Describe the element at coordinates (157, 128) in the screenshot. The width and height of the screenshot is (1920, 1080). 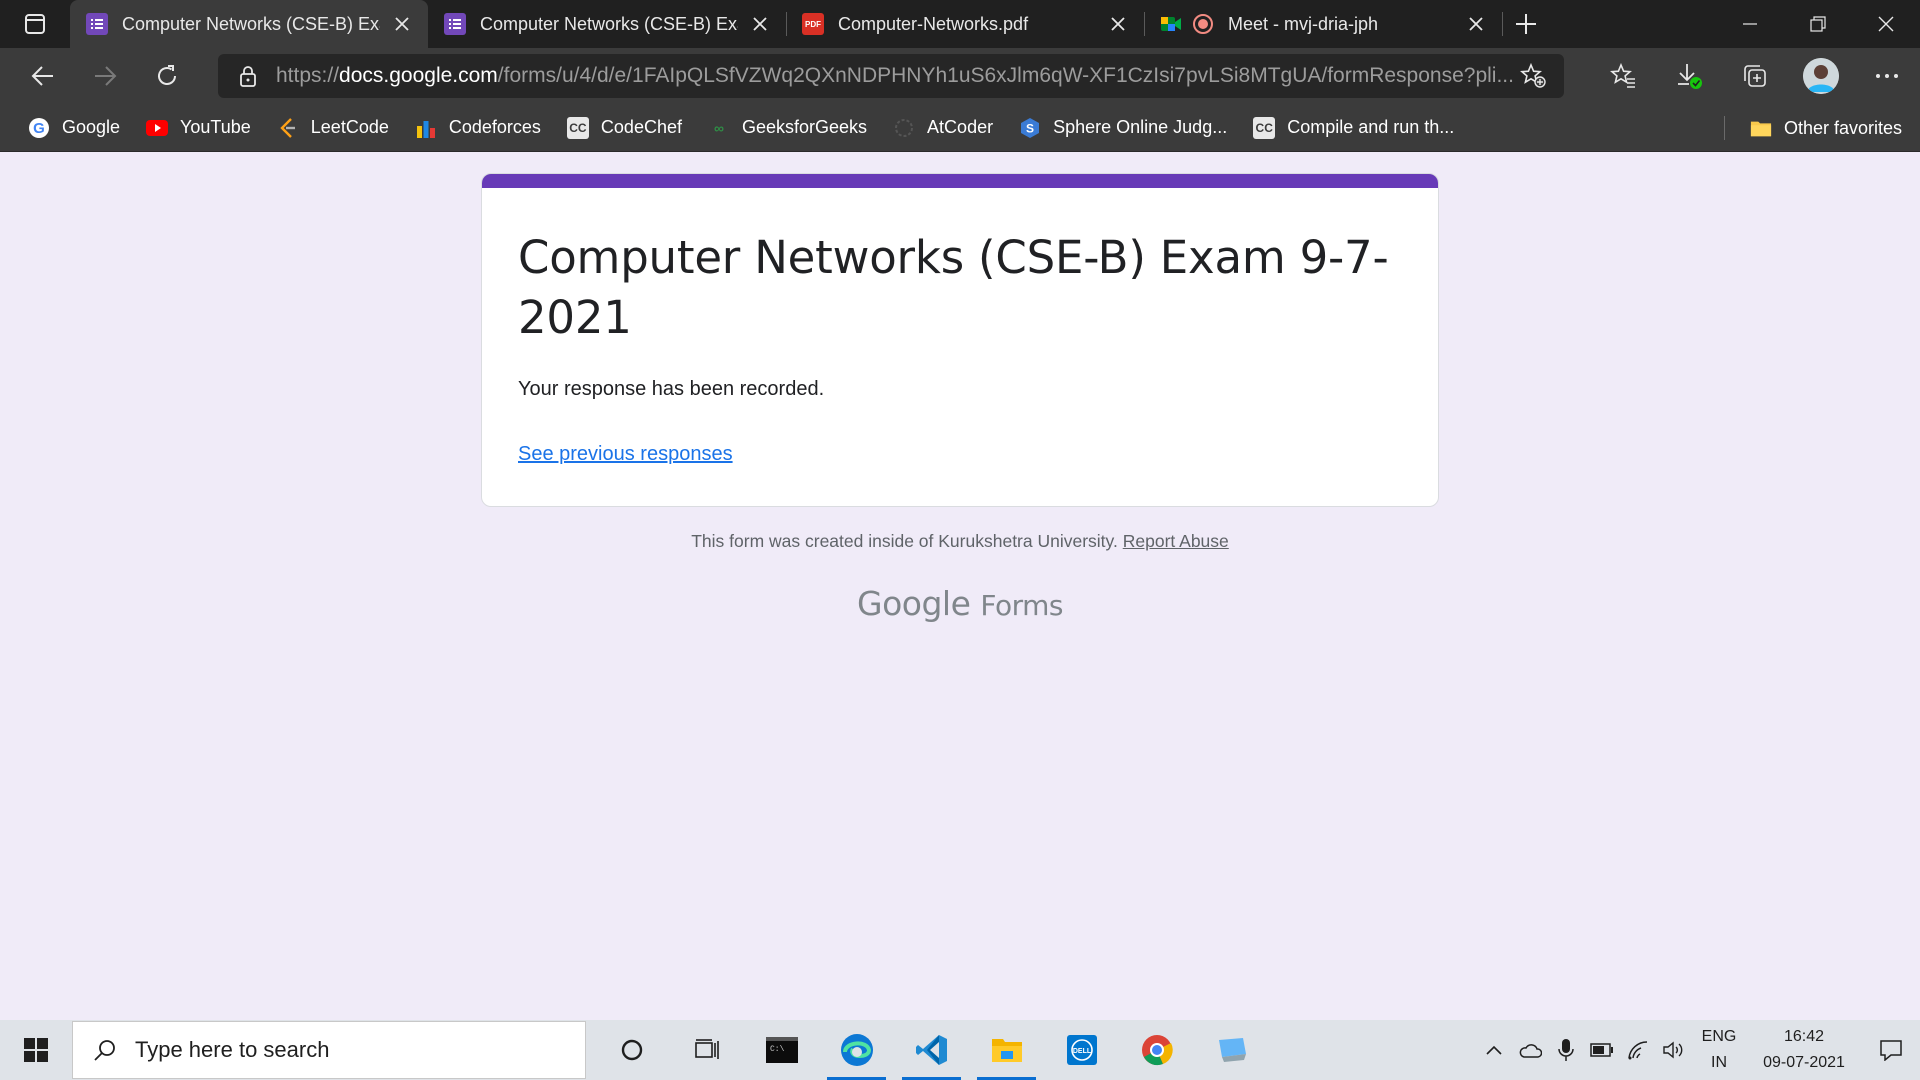
I see `youtube-icon` at that location.